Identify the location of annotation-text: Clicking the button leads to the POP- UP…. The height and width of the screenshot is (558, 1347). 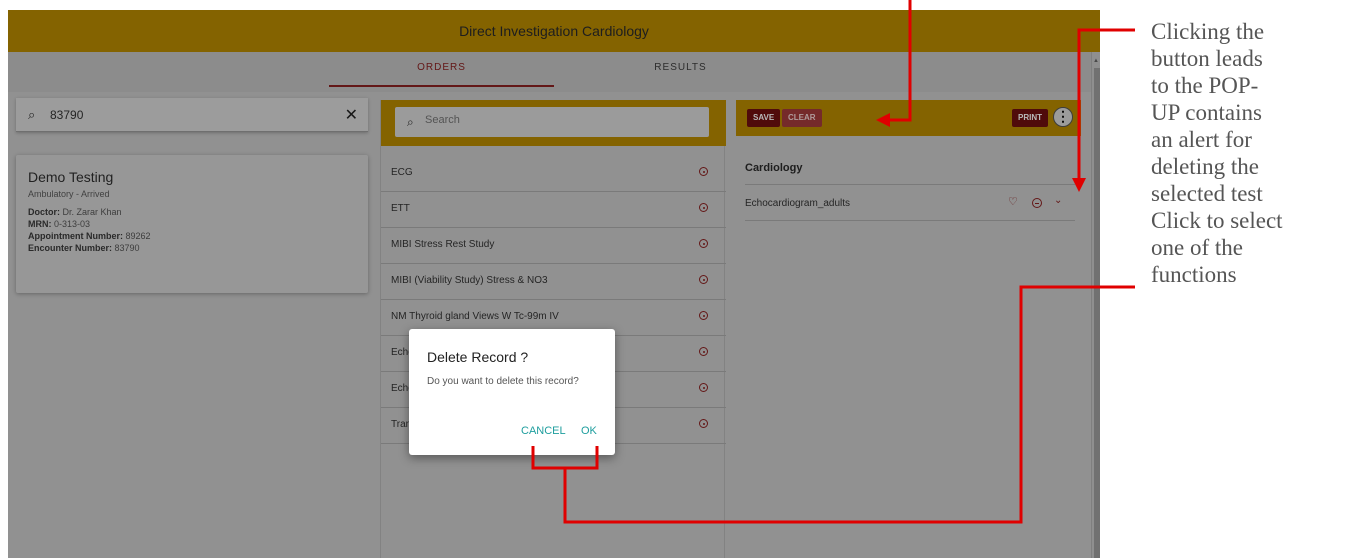
(1217, 153).